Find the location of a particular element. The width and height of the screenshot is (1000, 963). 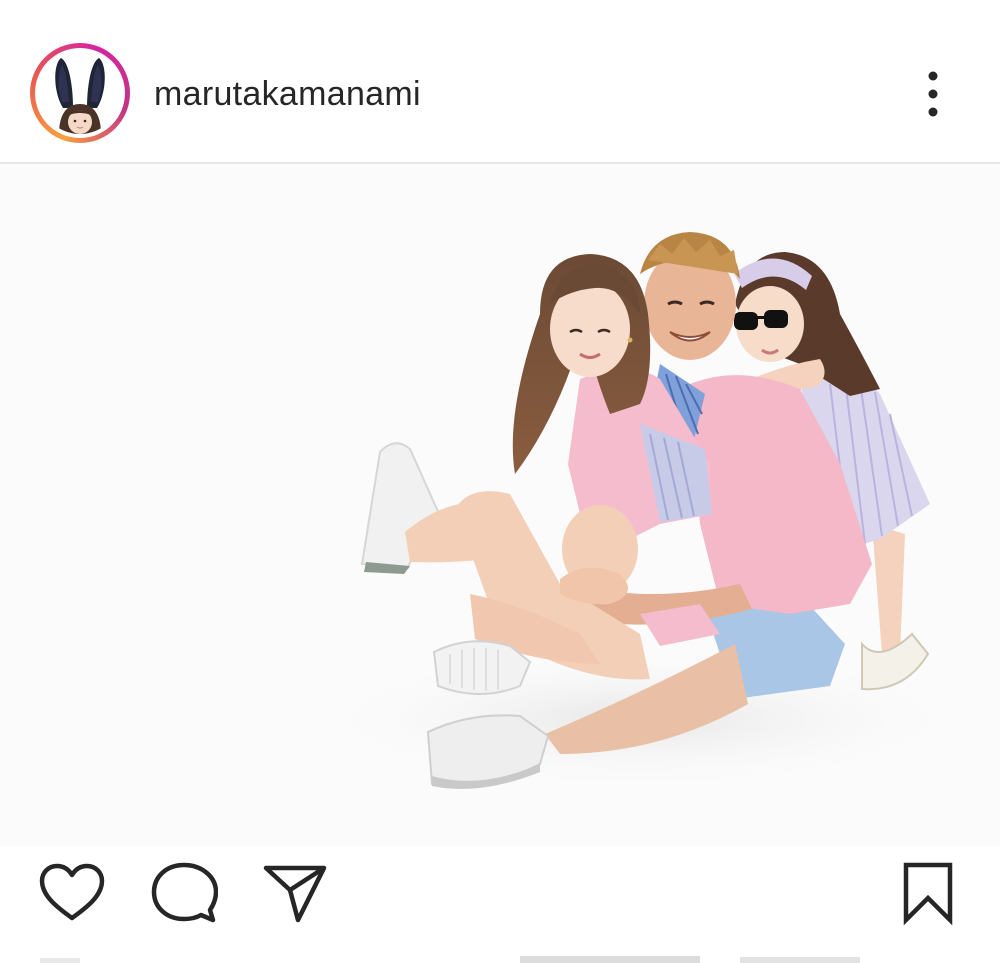

more-vertical-icon is located at coordinates (933, 94).